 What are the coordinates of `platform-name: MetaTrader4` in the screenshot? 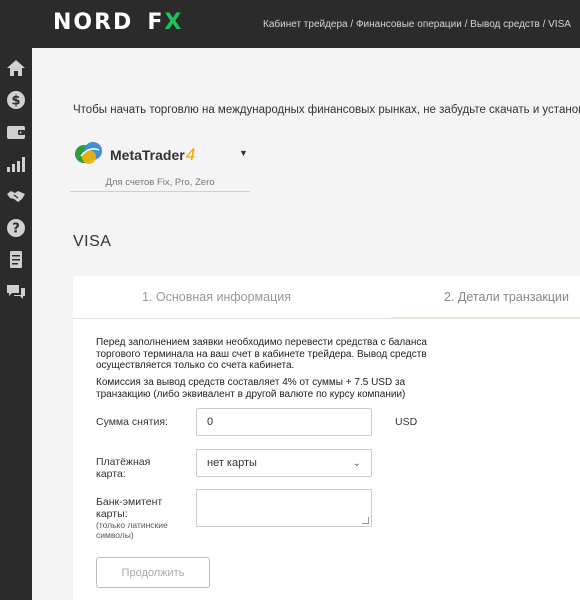 It's located at (152, 155).